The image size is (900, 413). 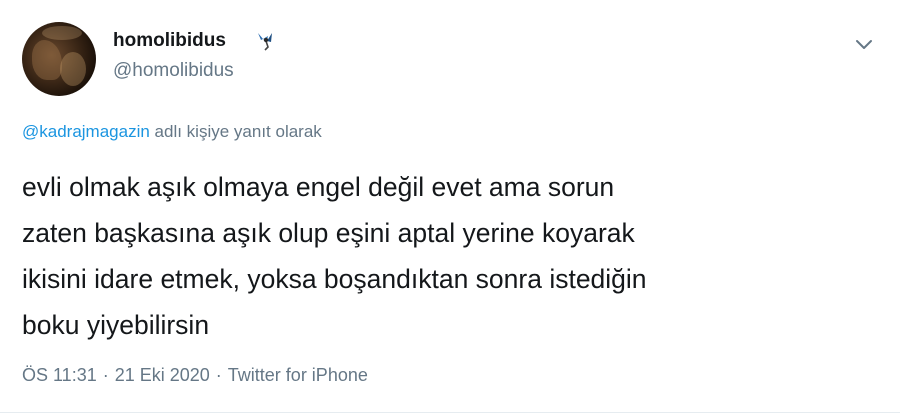 What do you see at coordinates (162, 375) in the screenshot?
I see `tweet-date-link: 21 Eki 2020` at bounding box center [162, 375].